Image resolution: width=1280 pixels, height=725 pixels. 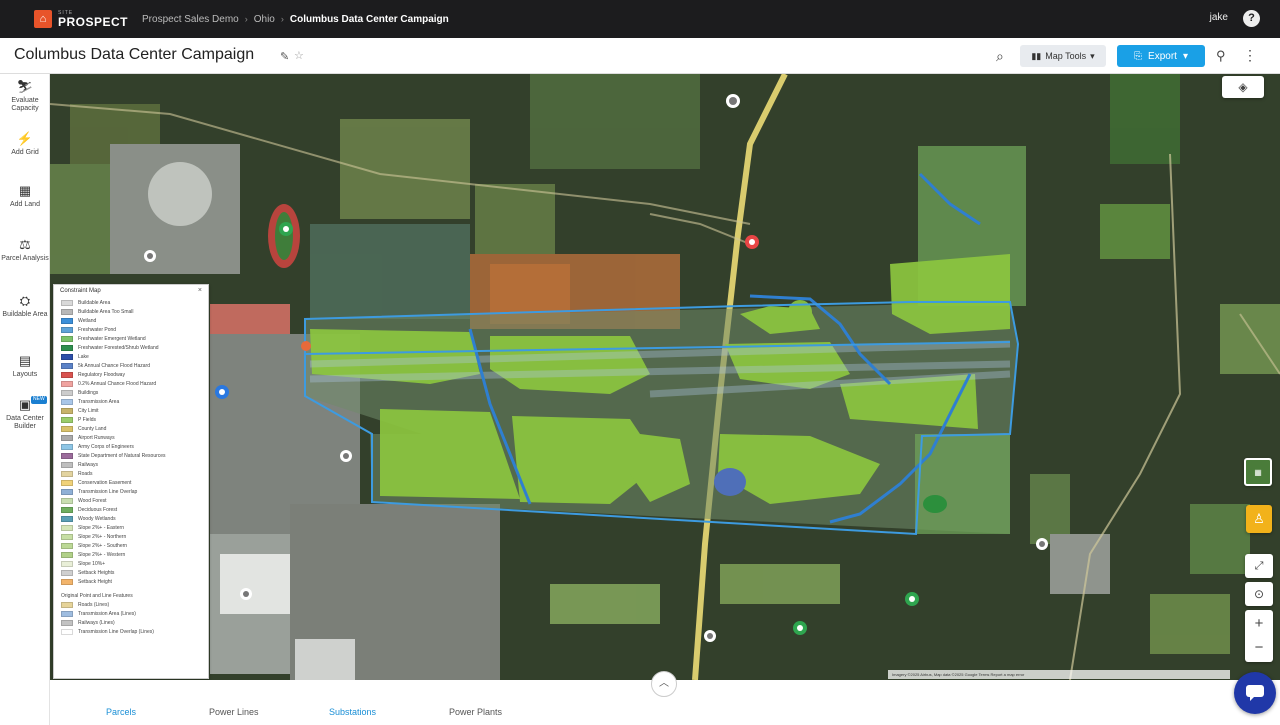 I want to click on basemap-toggle: ▦, so click(x=1258, y=472).